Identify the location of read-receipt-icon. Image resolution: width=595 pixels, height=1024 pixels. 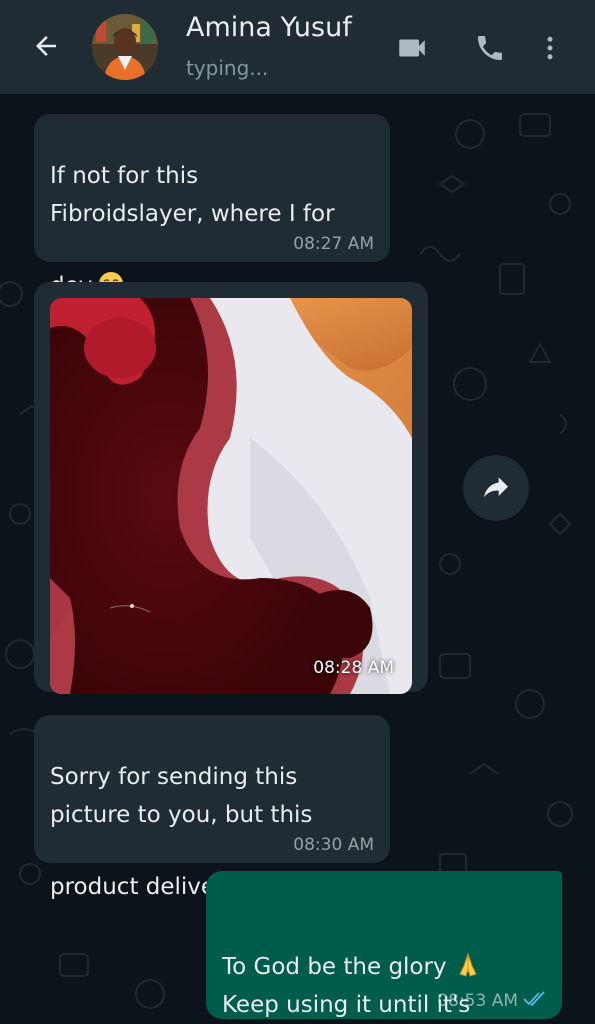
(534, 999).